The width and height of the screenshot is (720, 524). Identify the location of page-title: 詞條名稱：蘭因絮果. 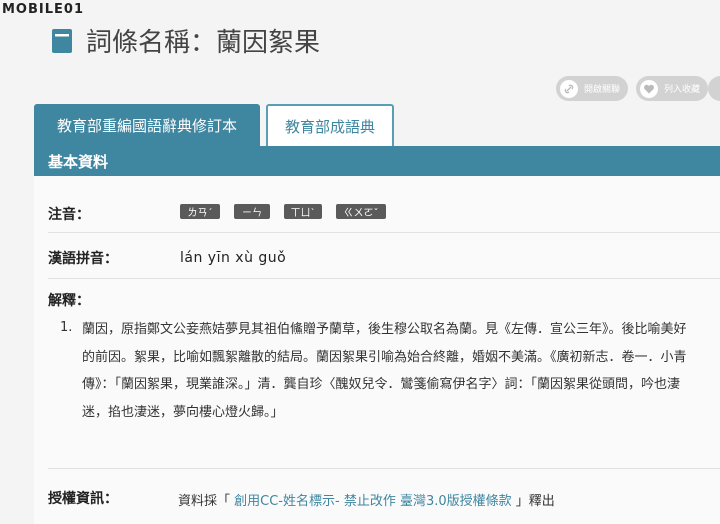
(203, 43).